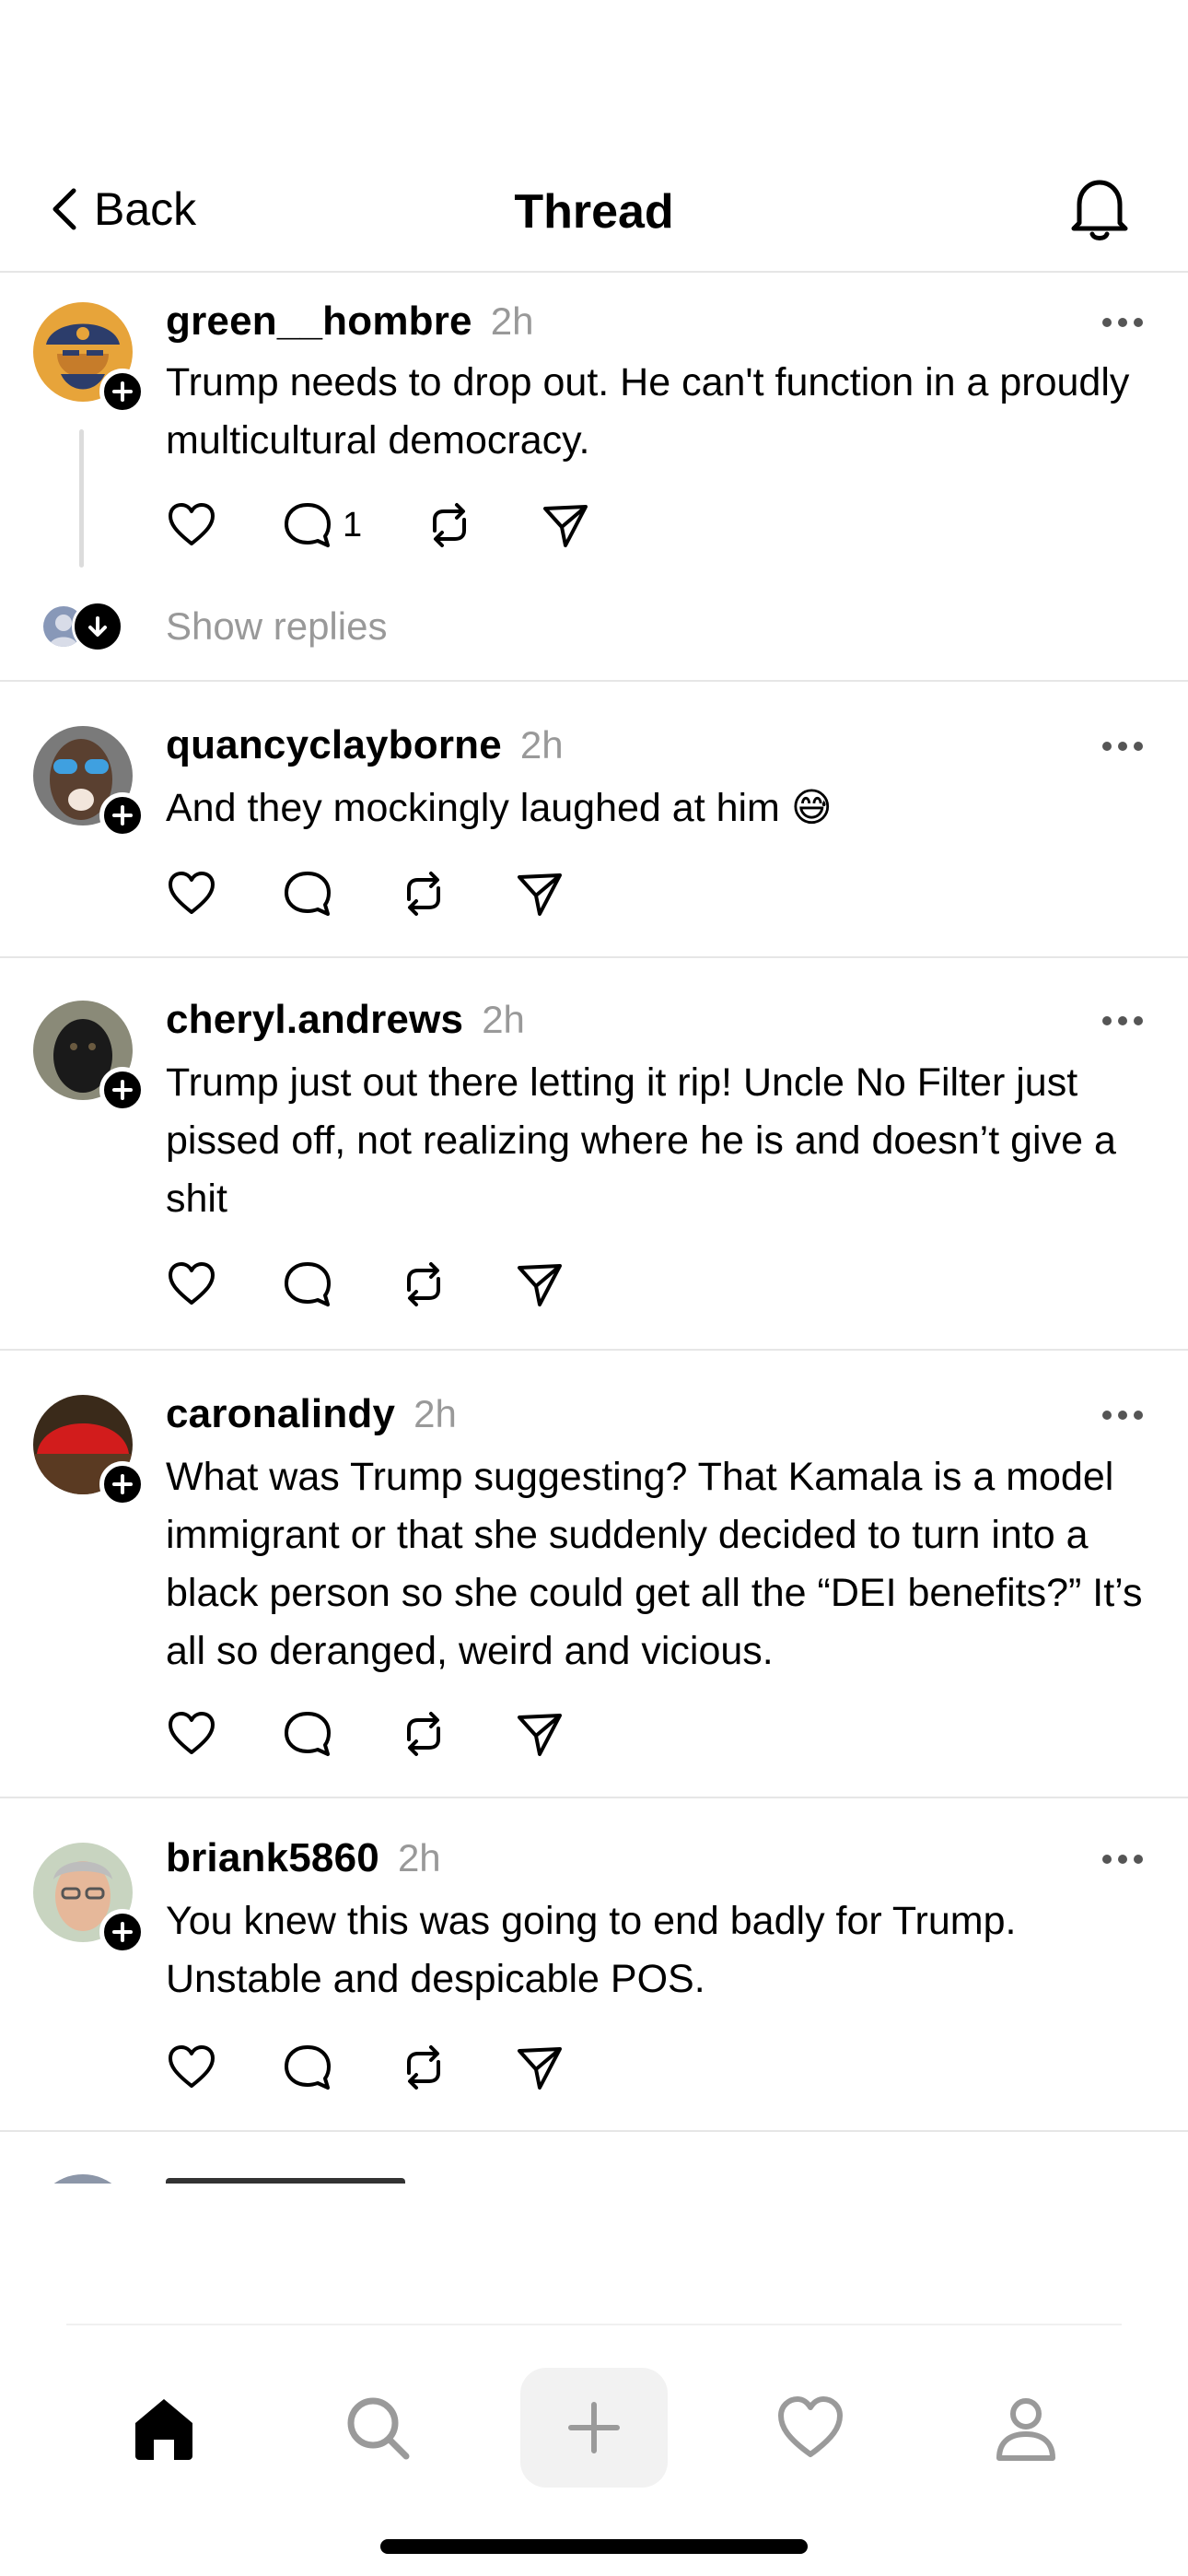 The height and width of the screenshot is (2576, 1188). Describe the element at coordinates (319, 322) in the screenshot. I see `username: green__hombre` at that location.